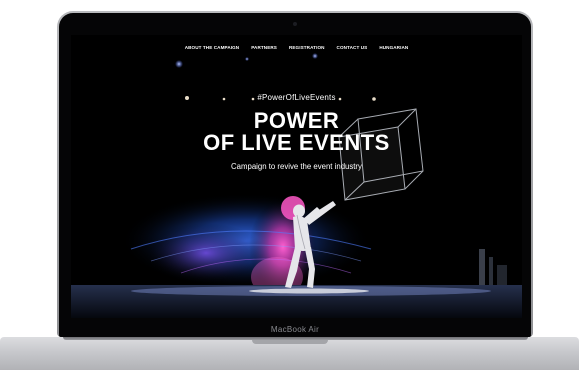 This screenshot has width=579, height=370. I want to click on nav-contact-us: CONTACT US, so click(352, 47).